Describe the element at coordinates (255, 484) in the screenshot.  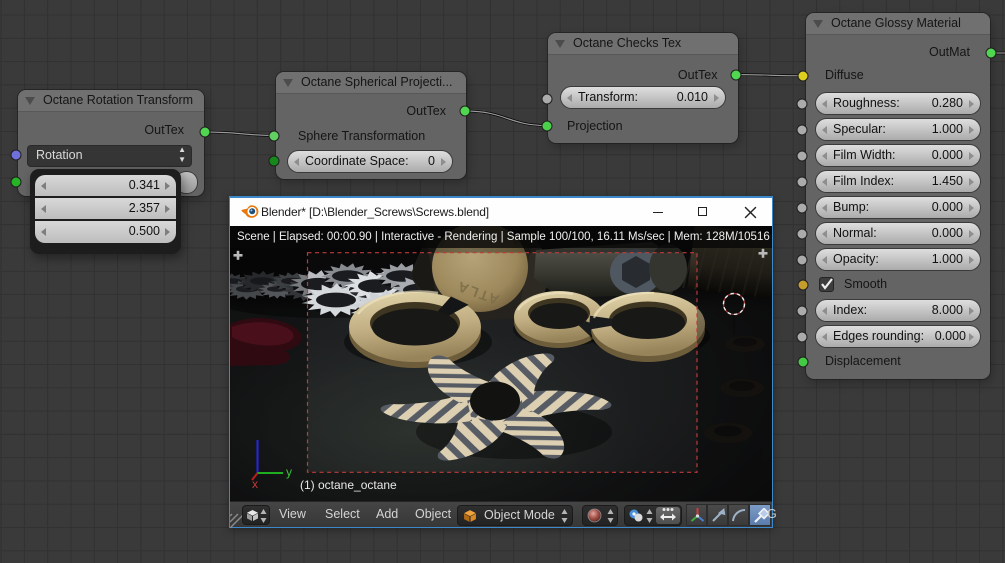
I see `svg-text: x` at that location.